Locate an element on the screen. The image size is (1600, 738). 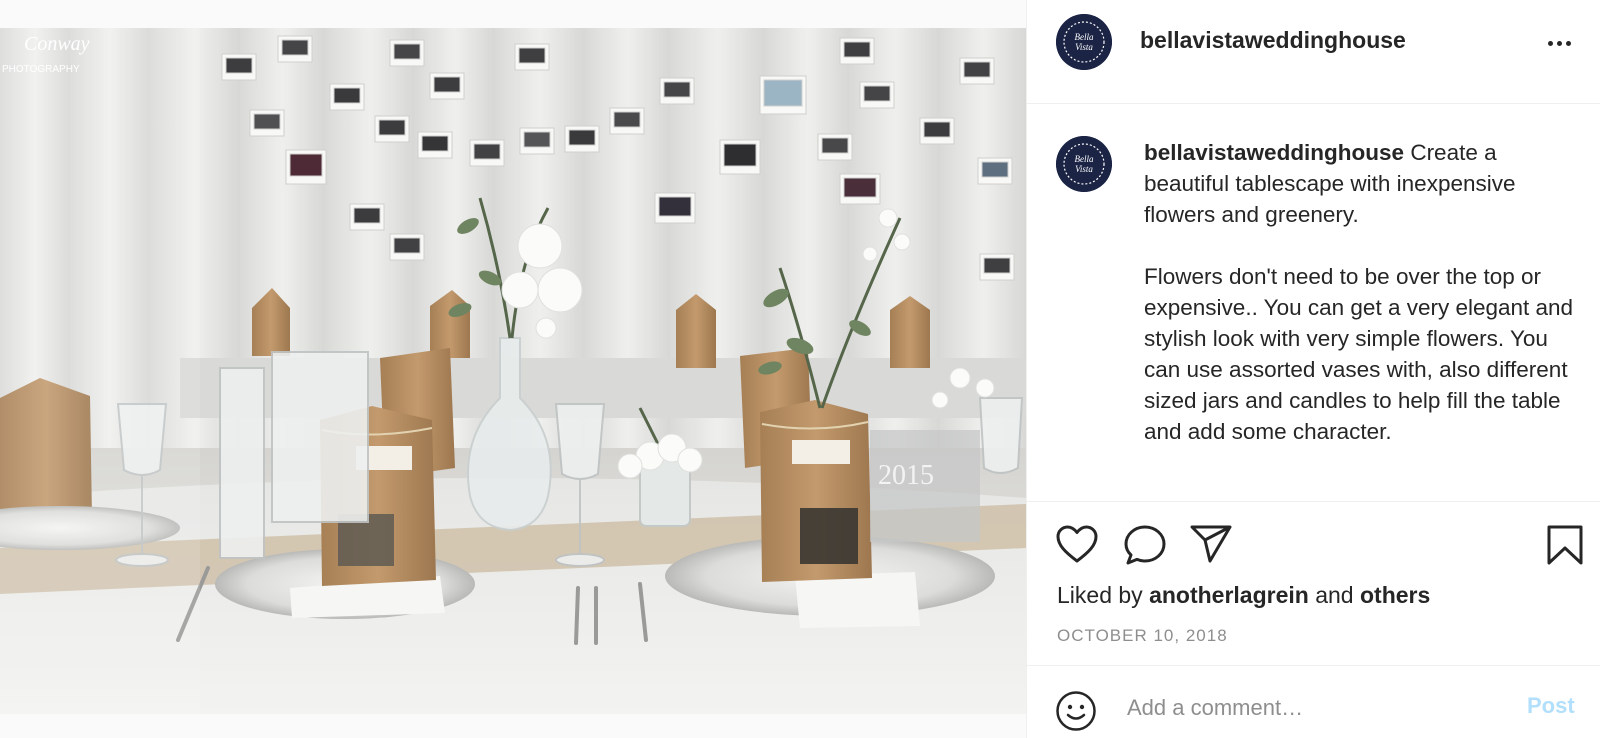
likes-summary: Liked by anotherlagrein and others is located at coordinates (1243, 595).